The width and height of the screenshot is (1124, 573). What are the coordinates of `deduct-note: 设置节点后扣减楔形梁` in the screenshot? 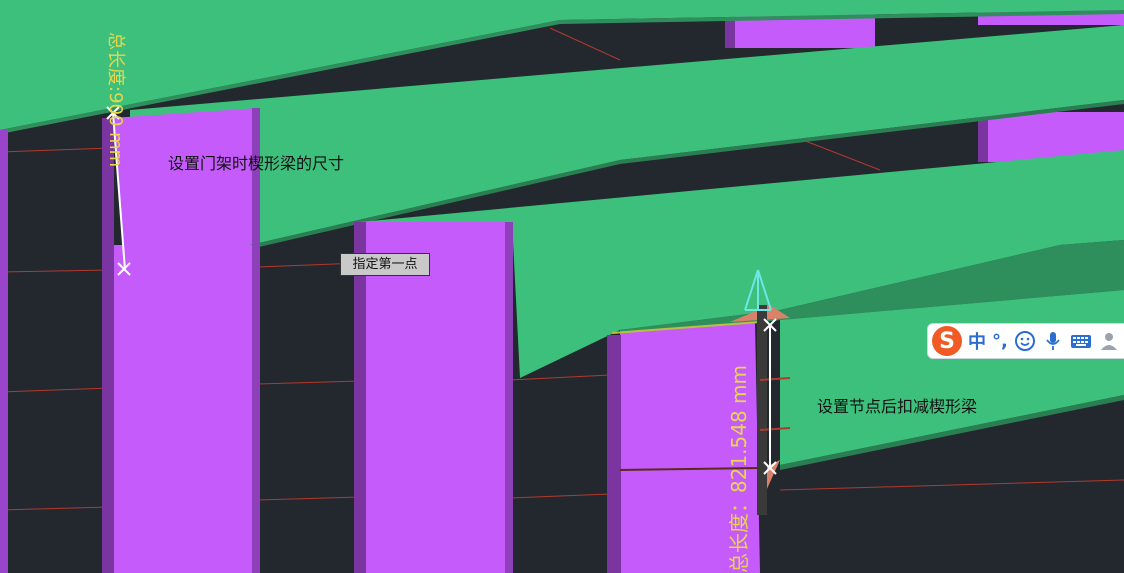 It's located at (897, 406).